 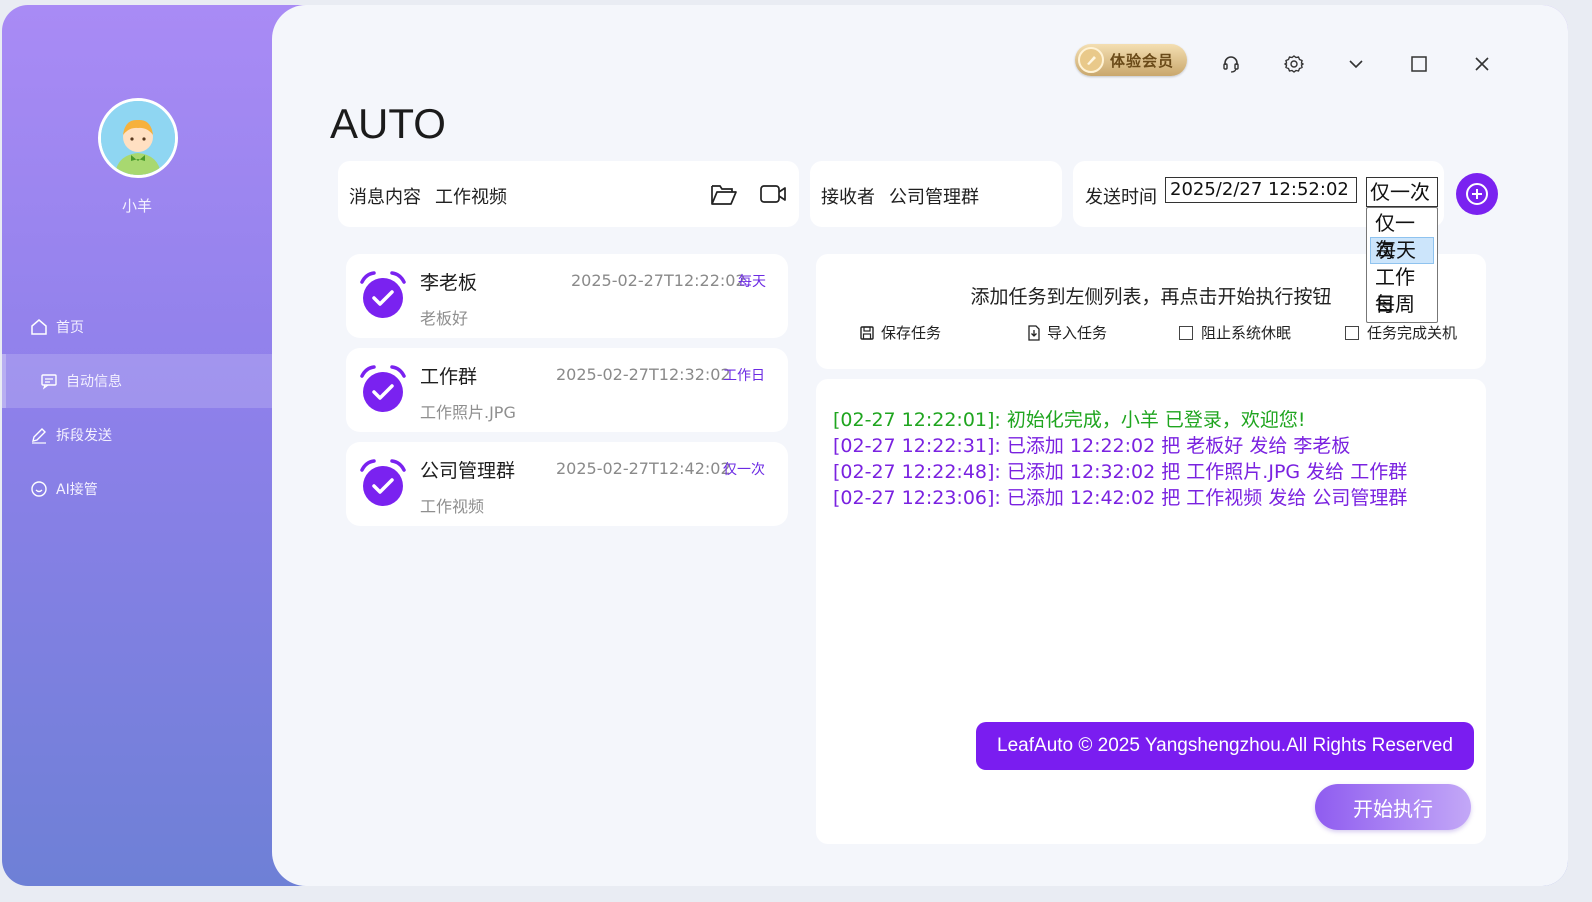 I want to click on task-time: 2025-02-27T12:22:02, so click(x=658, y=280).